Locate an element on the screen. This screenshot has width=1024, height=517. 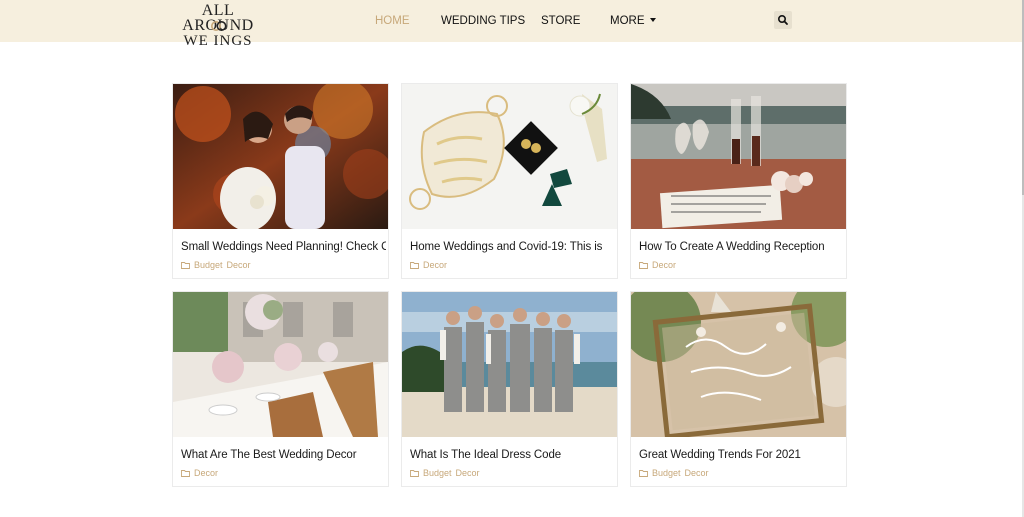
post-card-3: How To Create A Wedding Reception Decor is located at coordinates (738, 181).